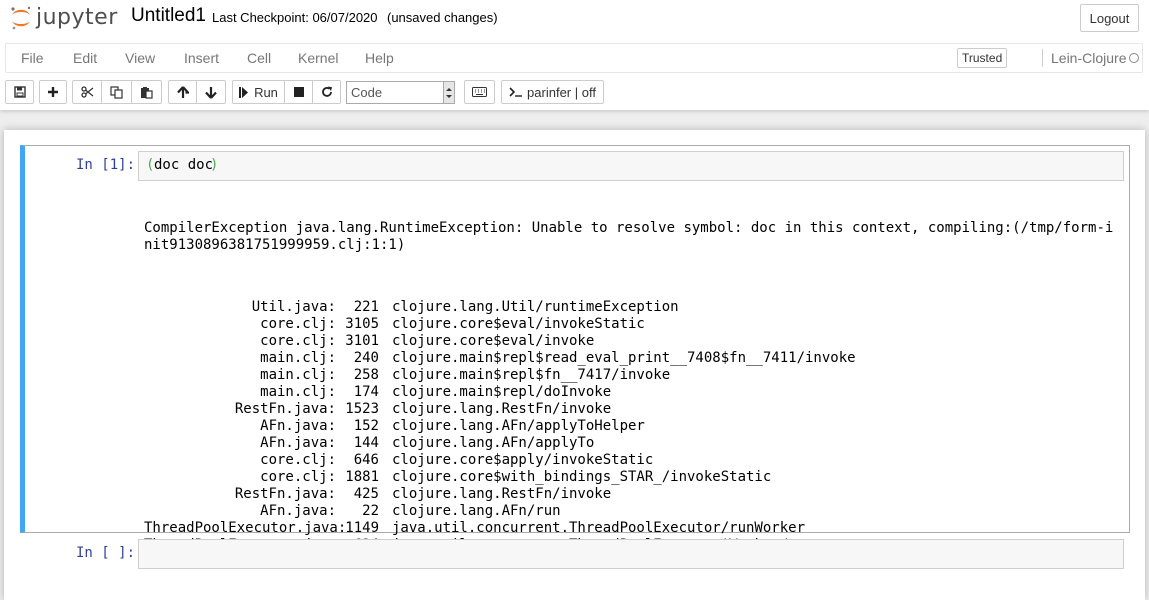 The height and width of the screenshot is (600, 1149). I want to click on cut-icon, so click(86, 92).